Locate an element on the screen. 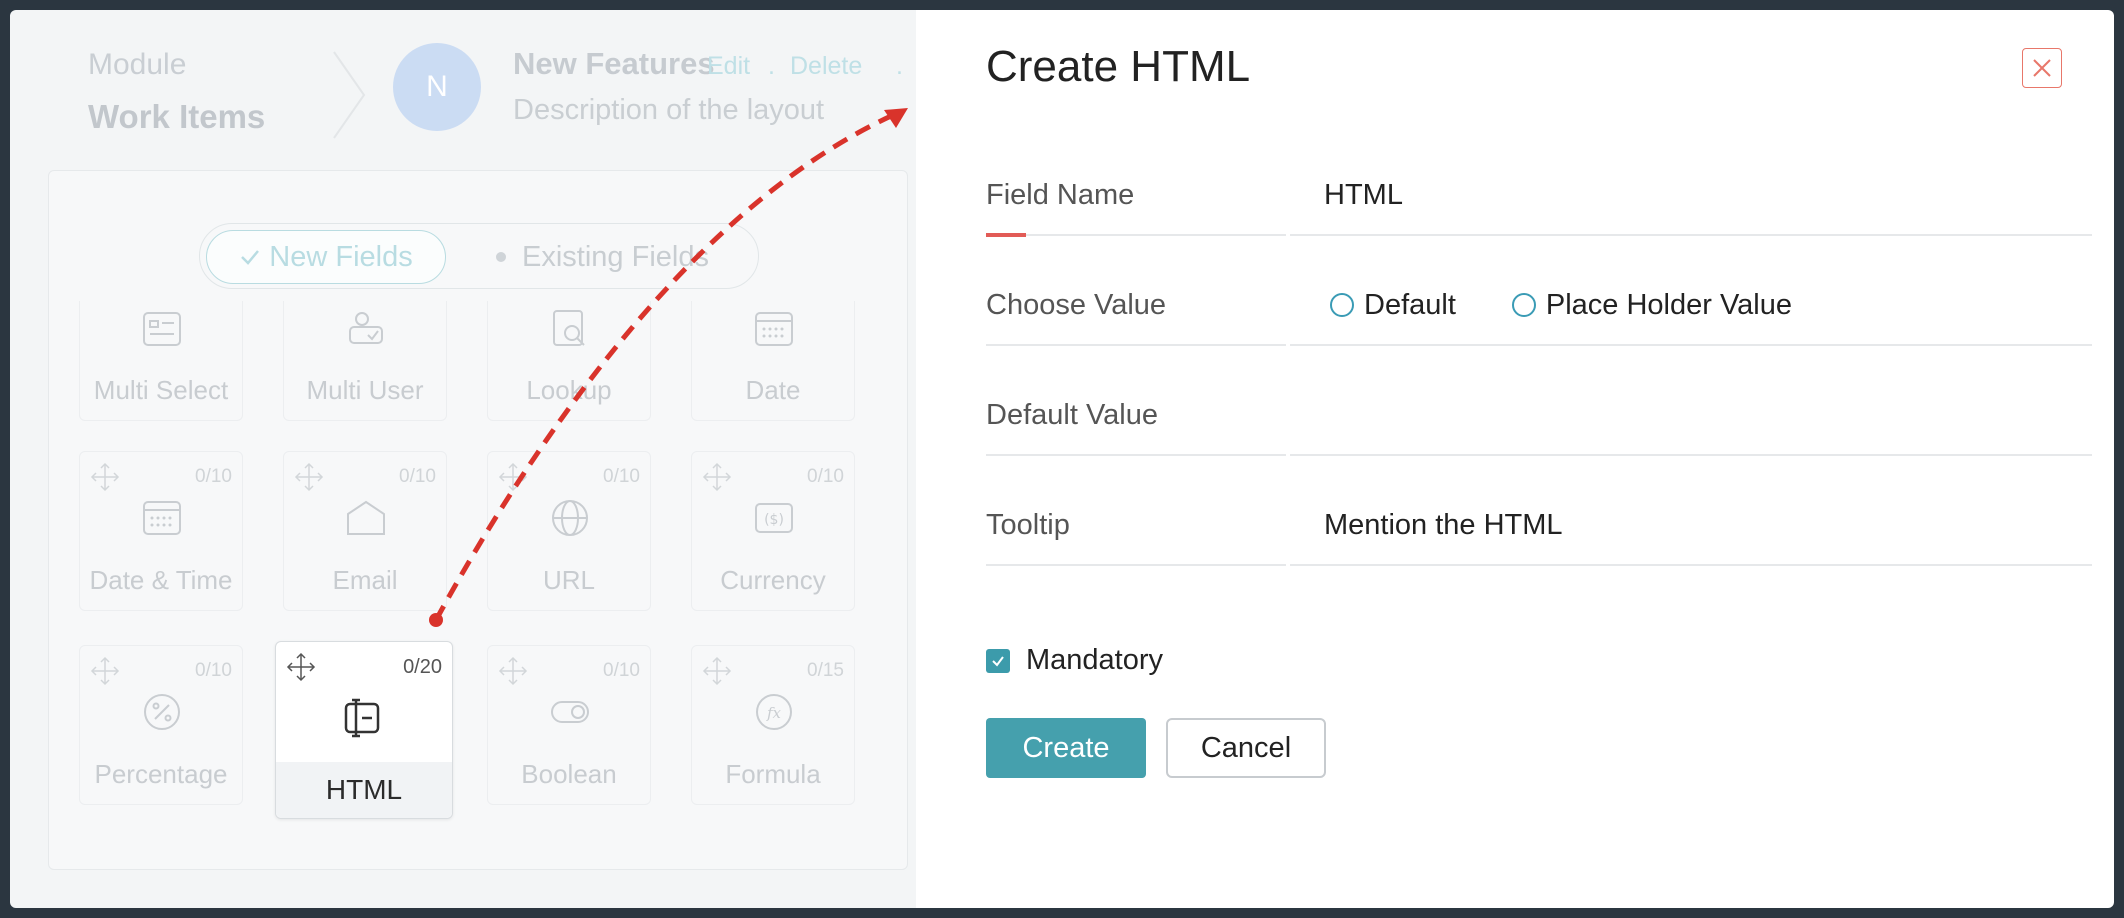  lookup-icon is located at coordinates (569, 328).